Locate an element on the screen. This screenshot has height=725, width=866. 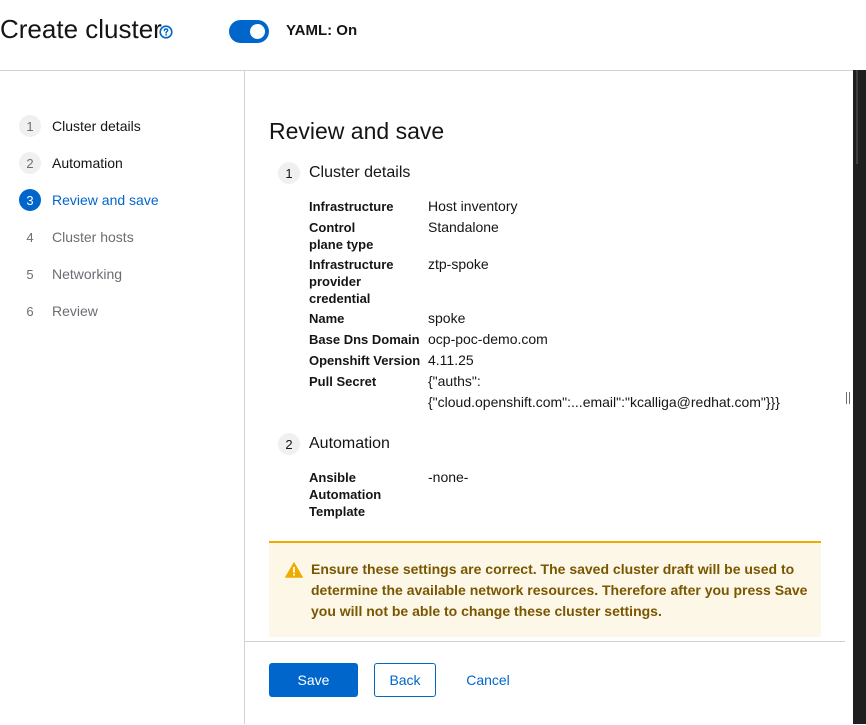
step-label: Cluster hosts is located at coordinates (93, 237).